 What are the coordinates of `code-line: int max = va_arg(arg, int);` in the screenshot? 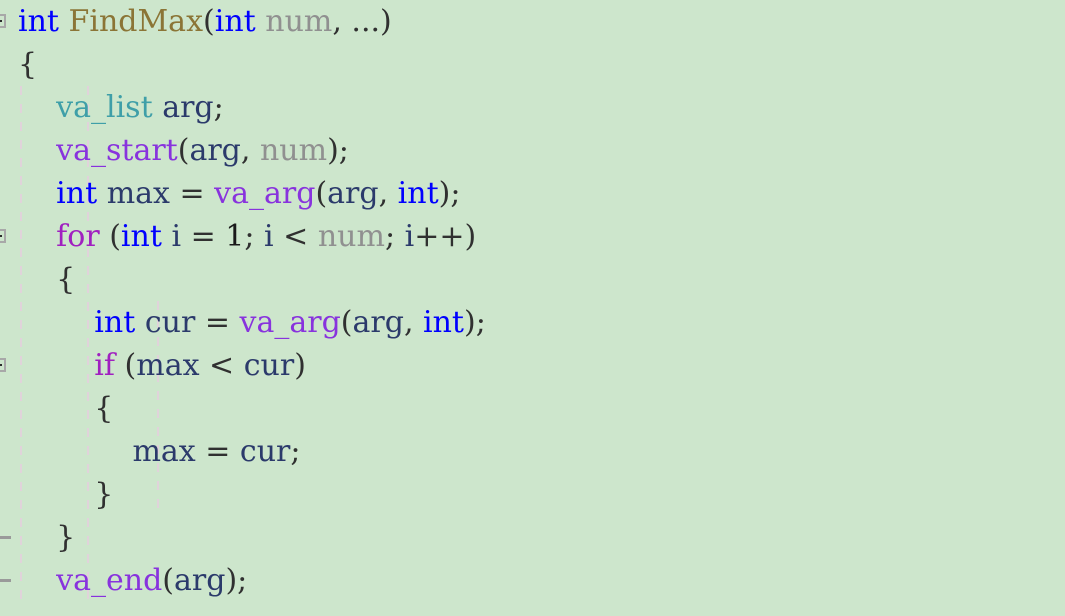 It's located at (532, 193).